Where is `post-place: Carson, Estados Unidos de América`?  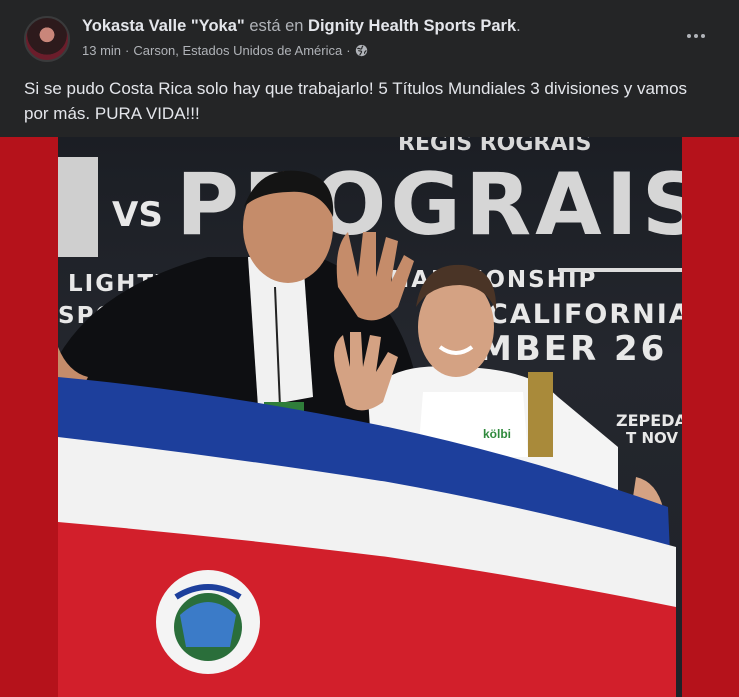 post-place: Carson, Estados Unidos de América is located at coordinates (237, 50).